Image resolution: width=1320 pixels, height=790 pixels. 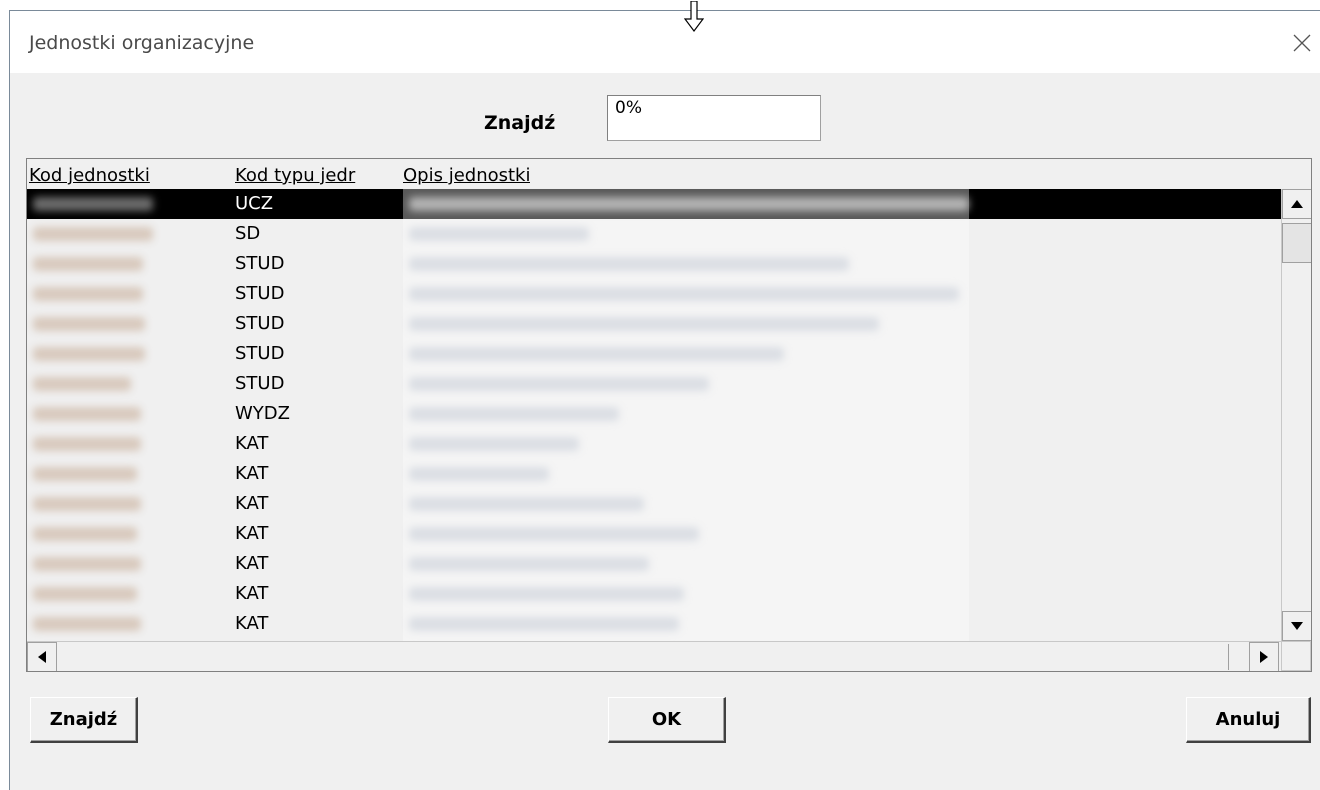 What do you see at coordinates (654, 234) in the screenshot?
I see `table-row: SD` at bounding box center [654, 234].